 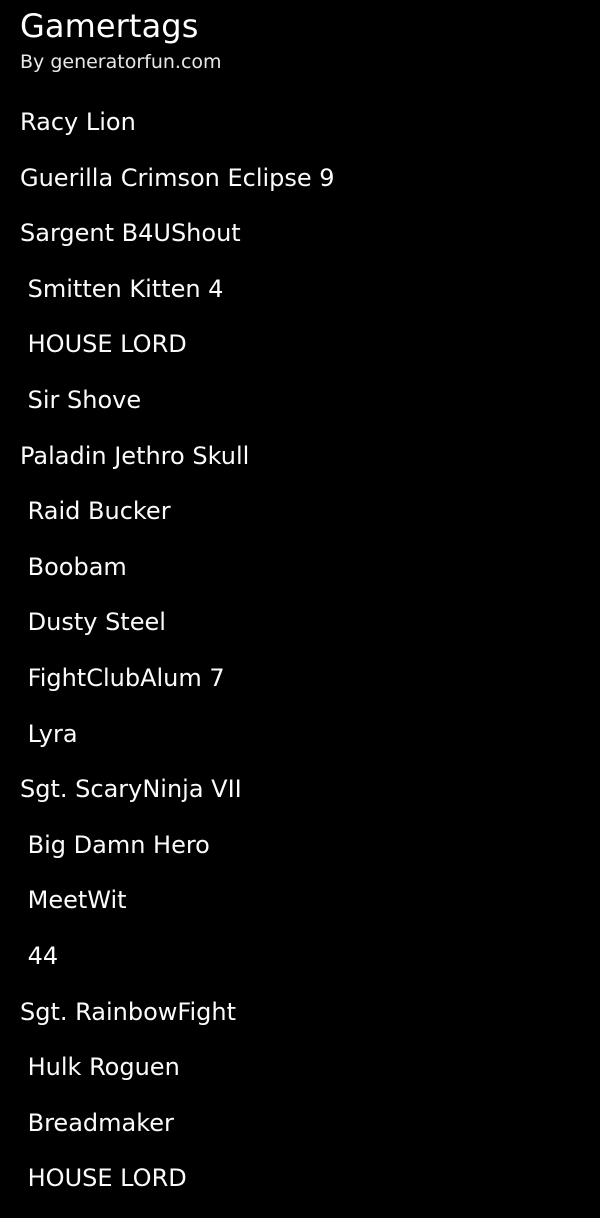 What do you see at coordinates (177, 177) in the screenshot?
I see `list-item: Guerilla Crimson Eclipse 9` at bounding box center [177, 177].